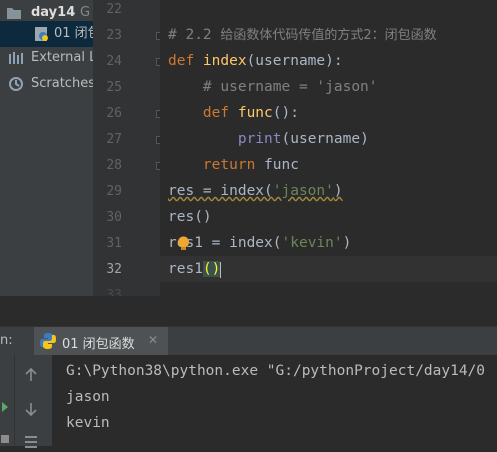  Describe the element at coordinates (128, 151) in the screenshot. I see `line-number-gutter: 22 23 24 25 26 27 28 29 30 31 32 33` at that location.